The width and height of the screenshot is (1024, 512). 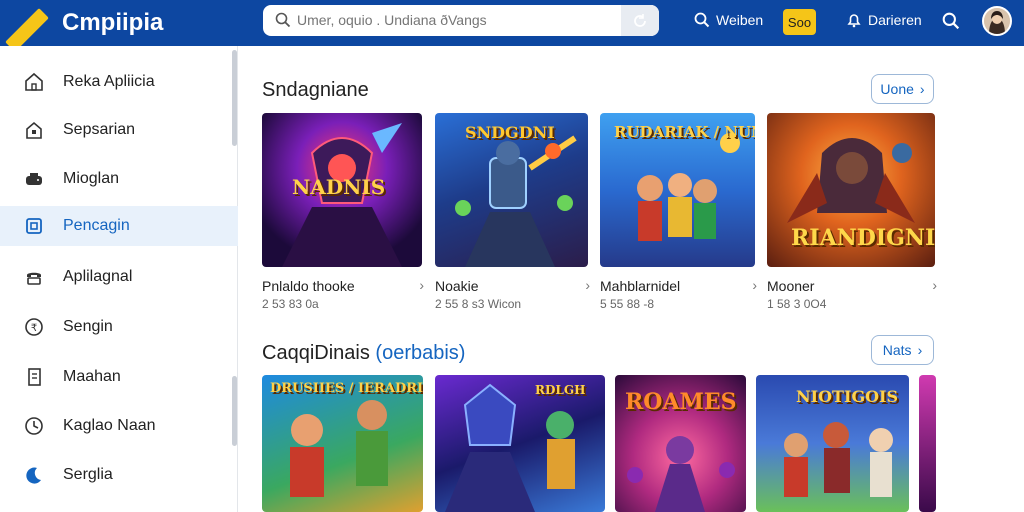 What do you see at coordinates (34, 179) in the screenshot?
I see `controller-icon` at bounding box center [34, 179].